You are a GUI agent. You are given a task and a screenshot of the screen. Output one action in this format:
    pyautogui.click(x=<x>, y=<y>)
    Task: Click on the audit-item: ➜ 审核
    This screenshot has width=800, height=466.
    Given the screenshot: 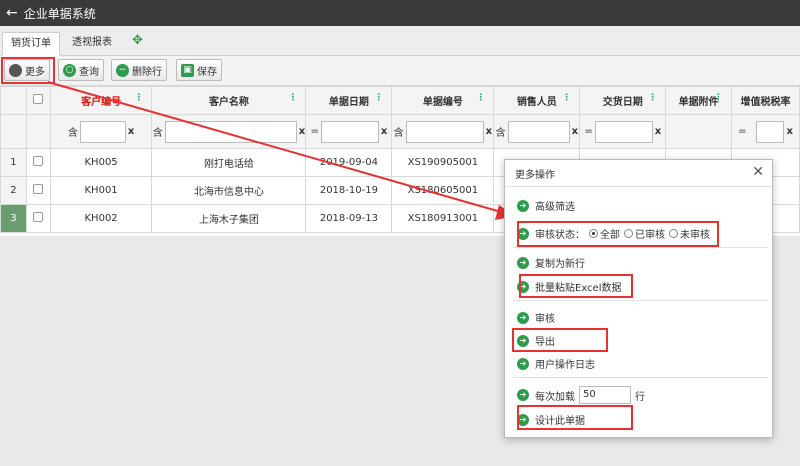 What is the action you would take?
    pyautogui.click(x=536, y=317)
    